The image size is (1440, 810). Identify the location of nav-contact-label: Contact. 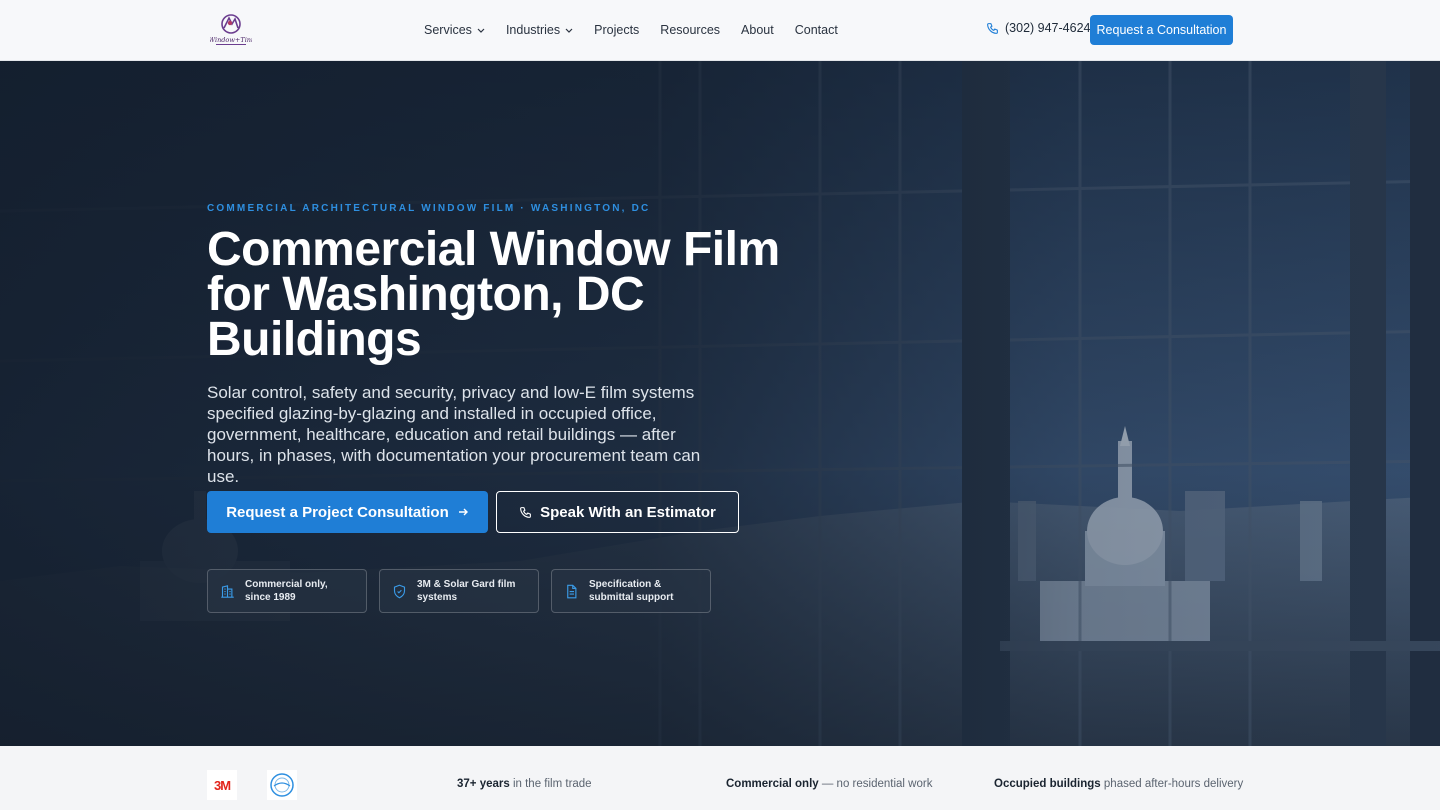
(816, 30).